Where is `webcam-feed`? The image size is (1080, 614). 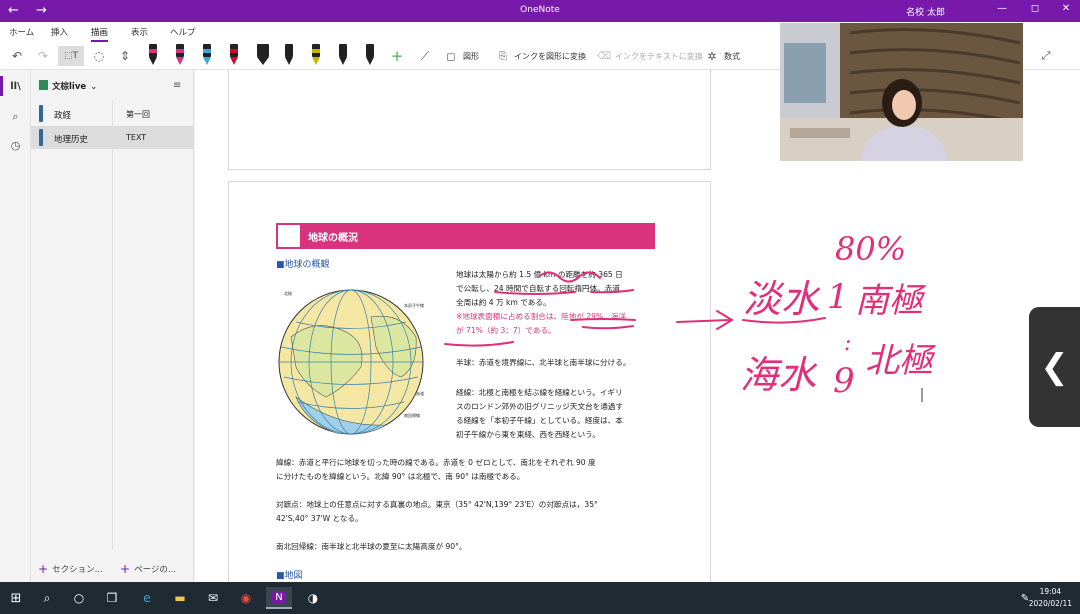 webcam-feed is located at coordinates (901, 92).